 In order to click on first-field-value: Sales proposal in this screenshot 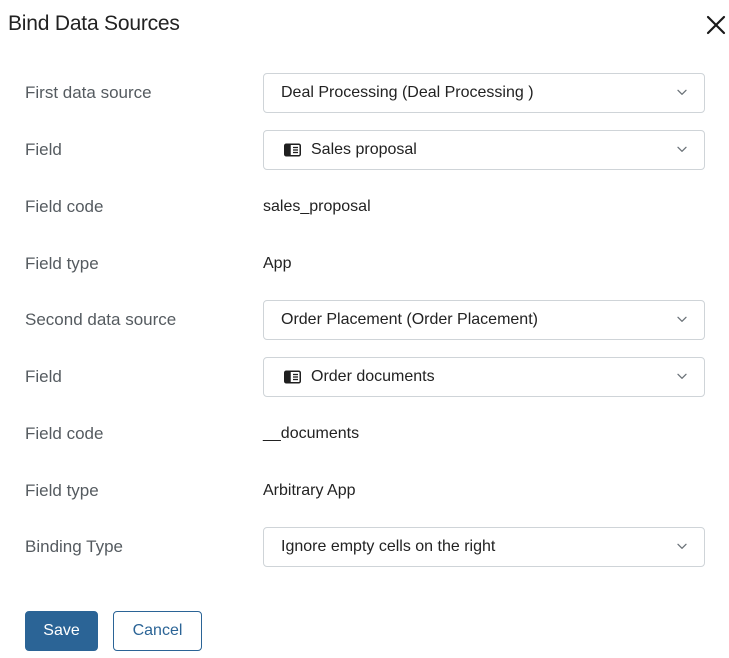, I will do `click(364, 149)`.